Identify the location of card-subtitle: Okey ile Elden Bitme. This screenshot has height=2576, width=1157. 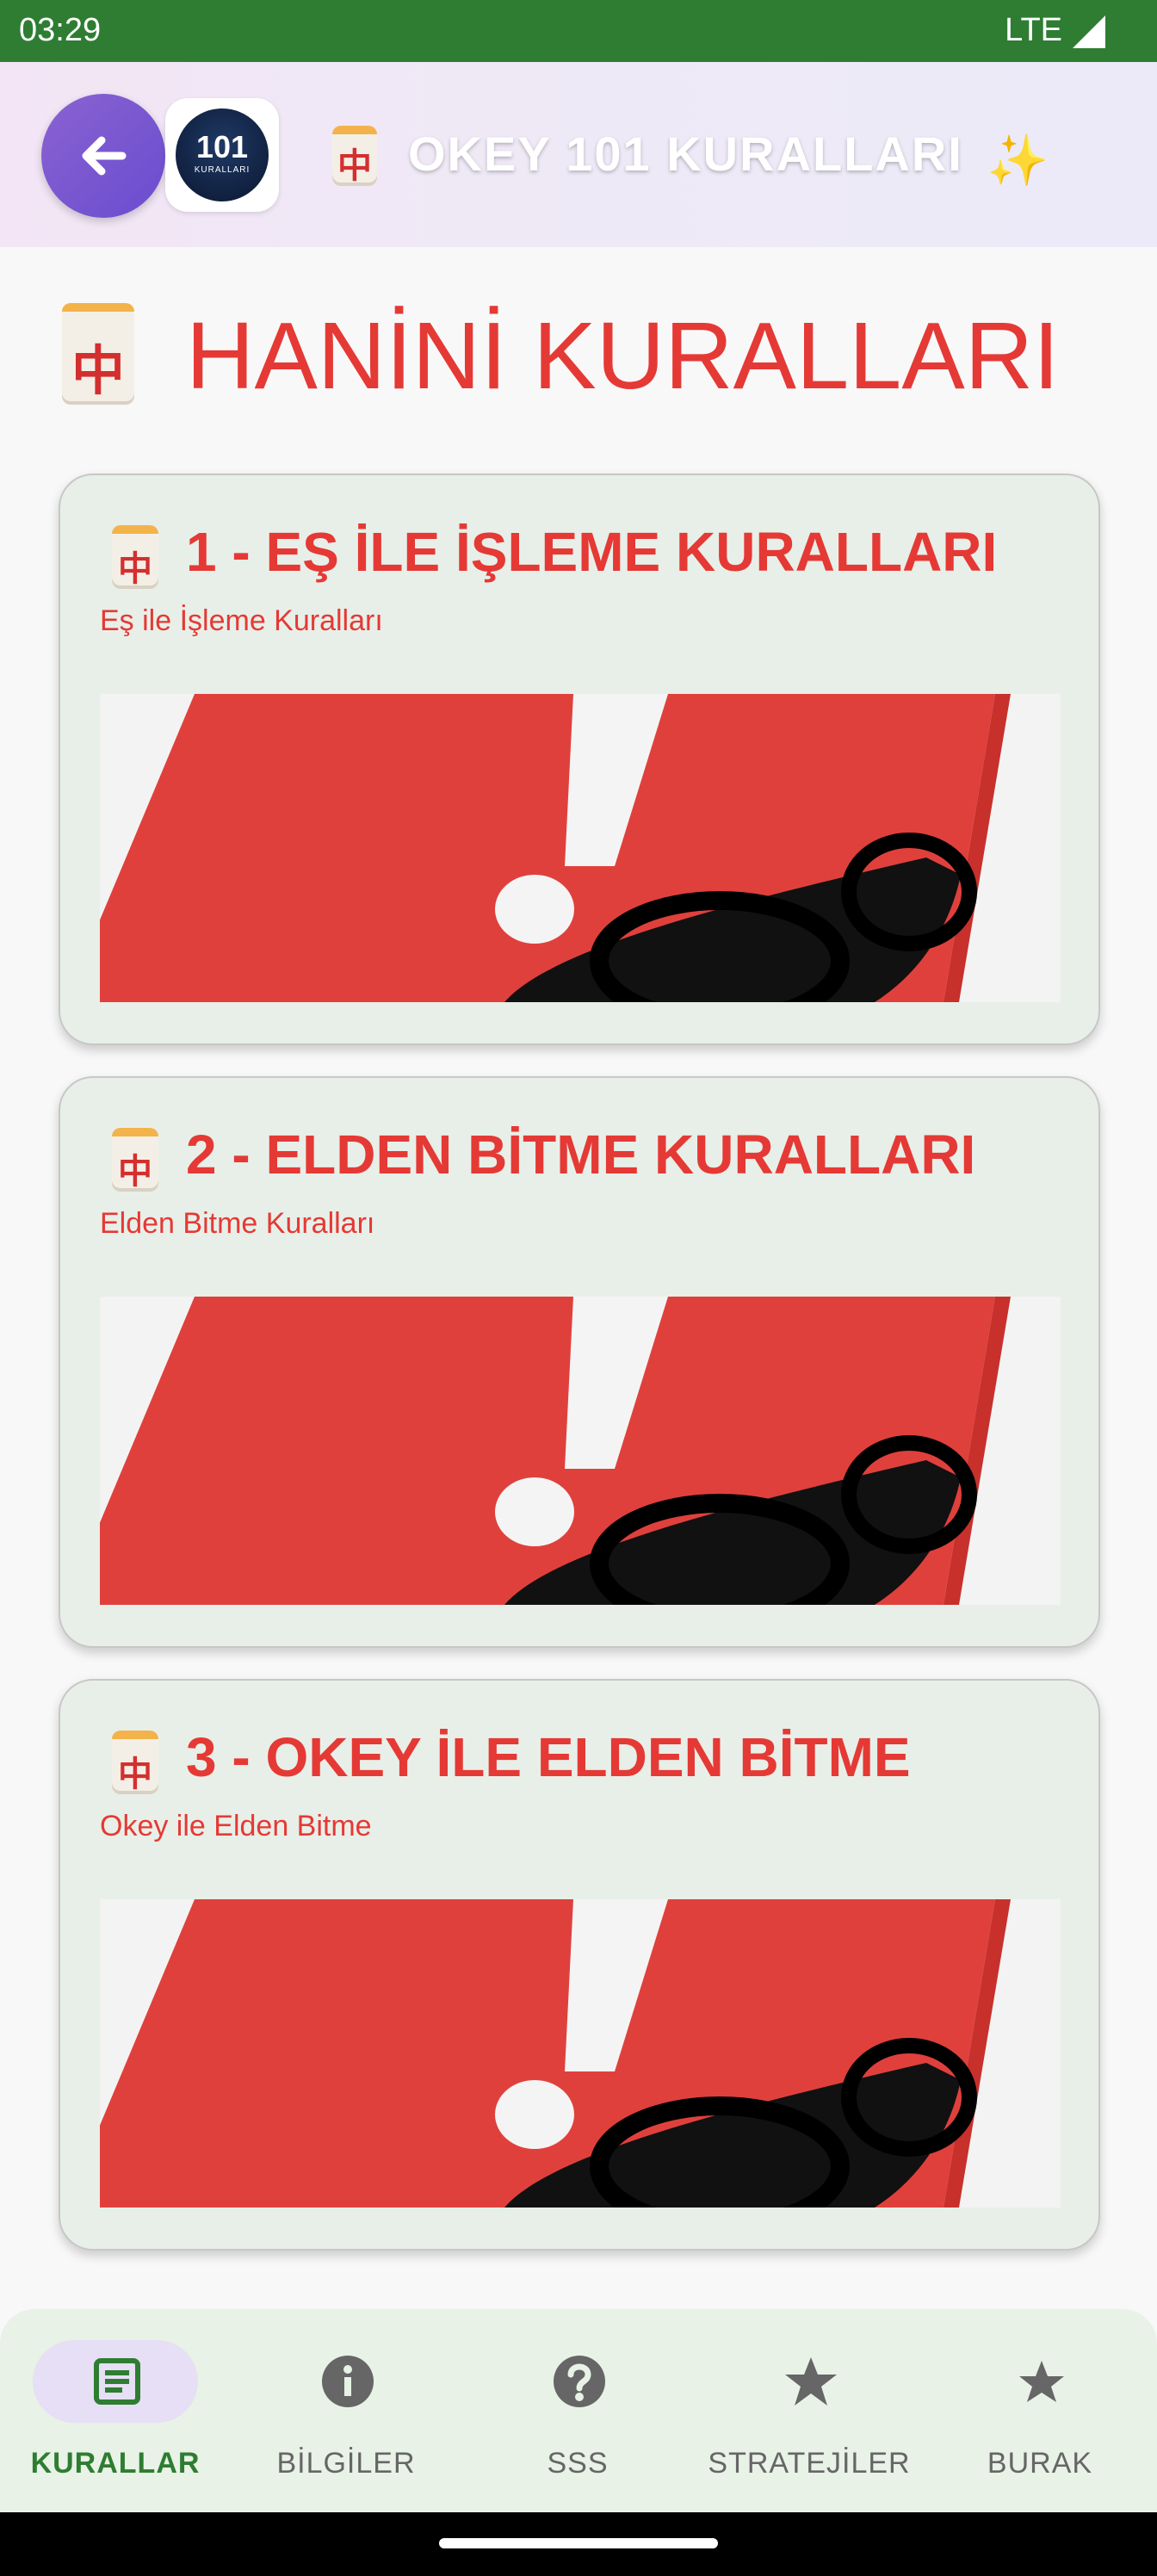
(236, 1826).